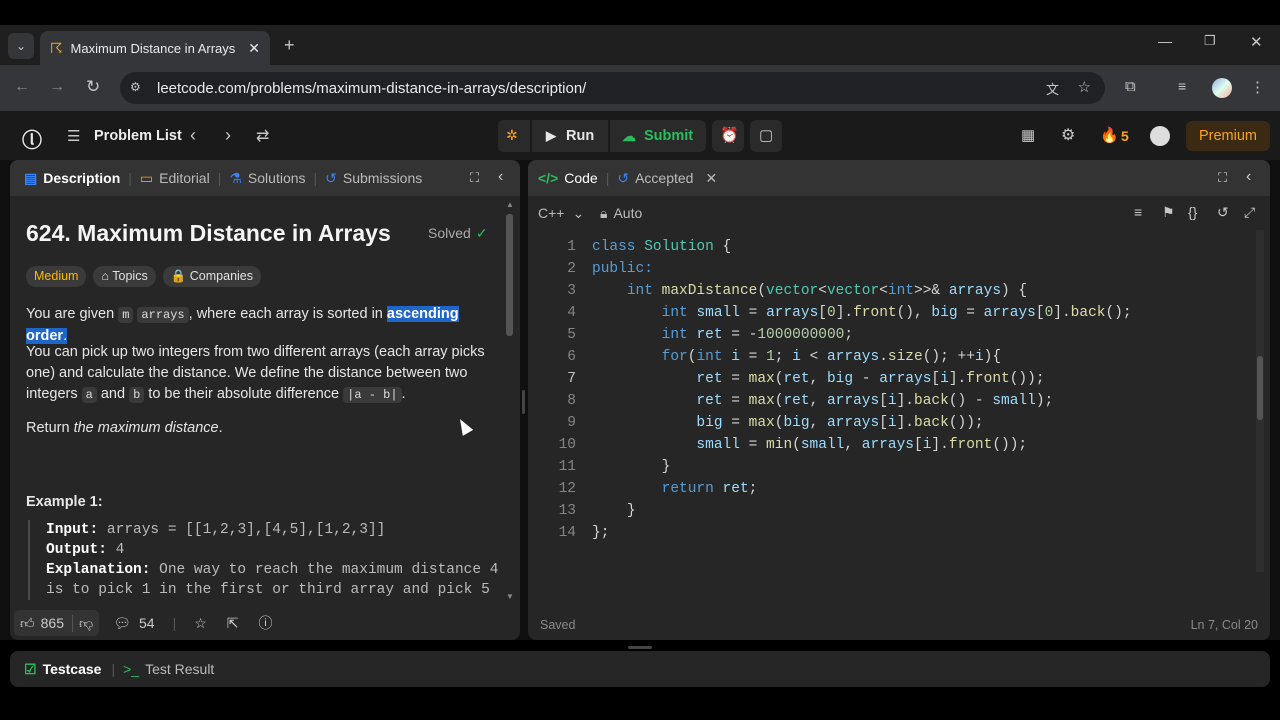  Describe the element at coordinates (831, 357) in the screenshot. I see `code-line: for(int i = 1; i < arrays.size(); ++i){` at that location.